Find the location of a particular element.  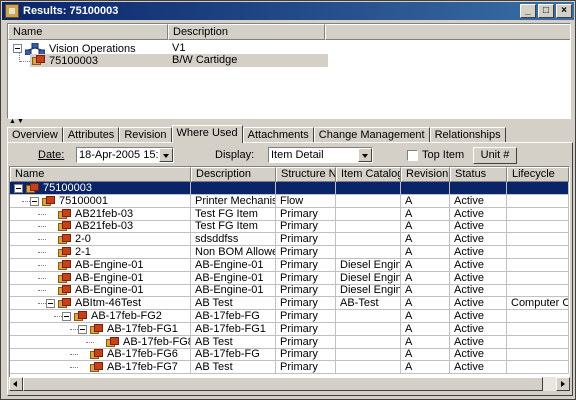

table-row: 2-0 sdsddfss Primary A Active is located at coordinates (289, 240).